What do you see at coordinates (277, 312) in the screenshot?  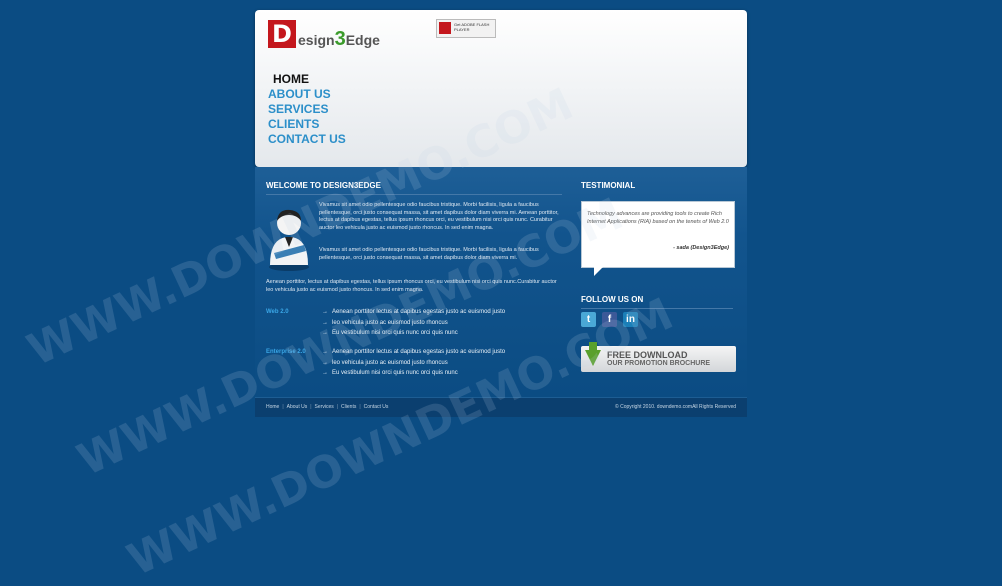 I see `feature-label: Web 2.0` at bounding box center [277, 312].